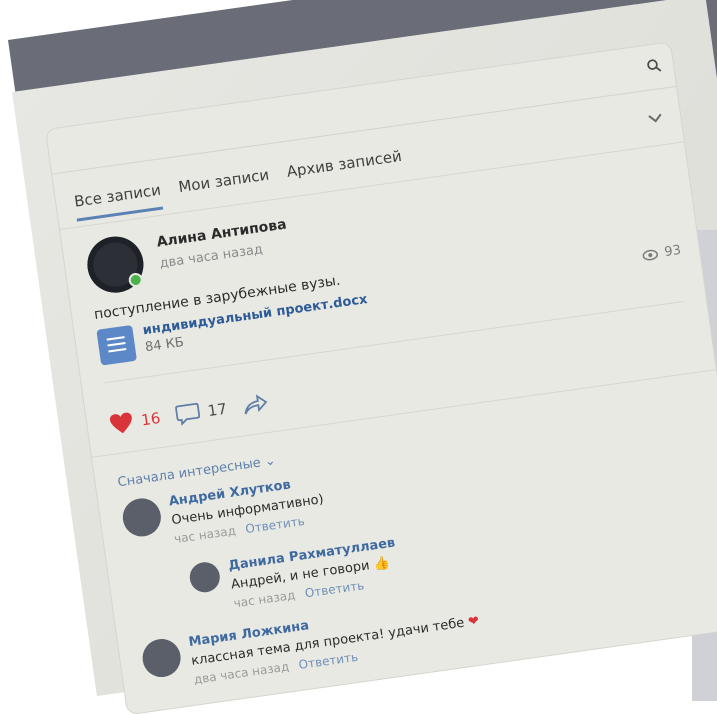 The height and width of the screenshot is (714, 717). I want to click on online-indicator, so click(135, 280).